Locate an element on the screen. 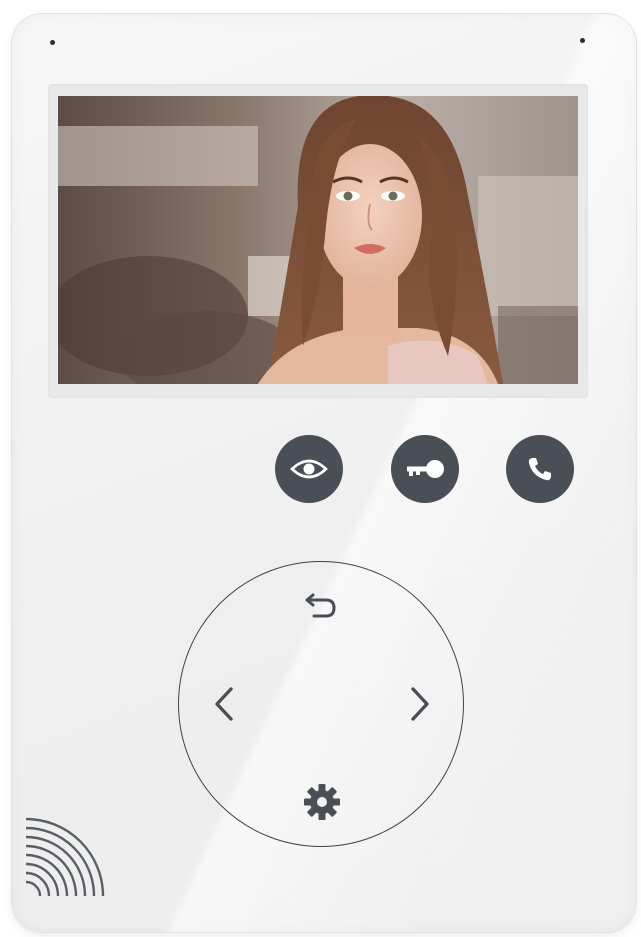 This screenshot has height=937, width=641. chevron-right-icon is located at coordinates (420, 704).